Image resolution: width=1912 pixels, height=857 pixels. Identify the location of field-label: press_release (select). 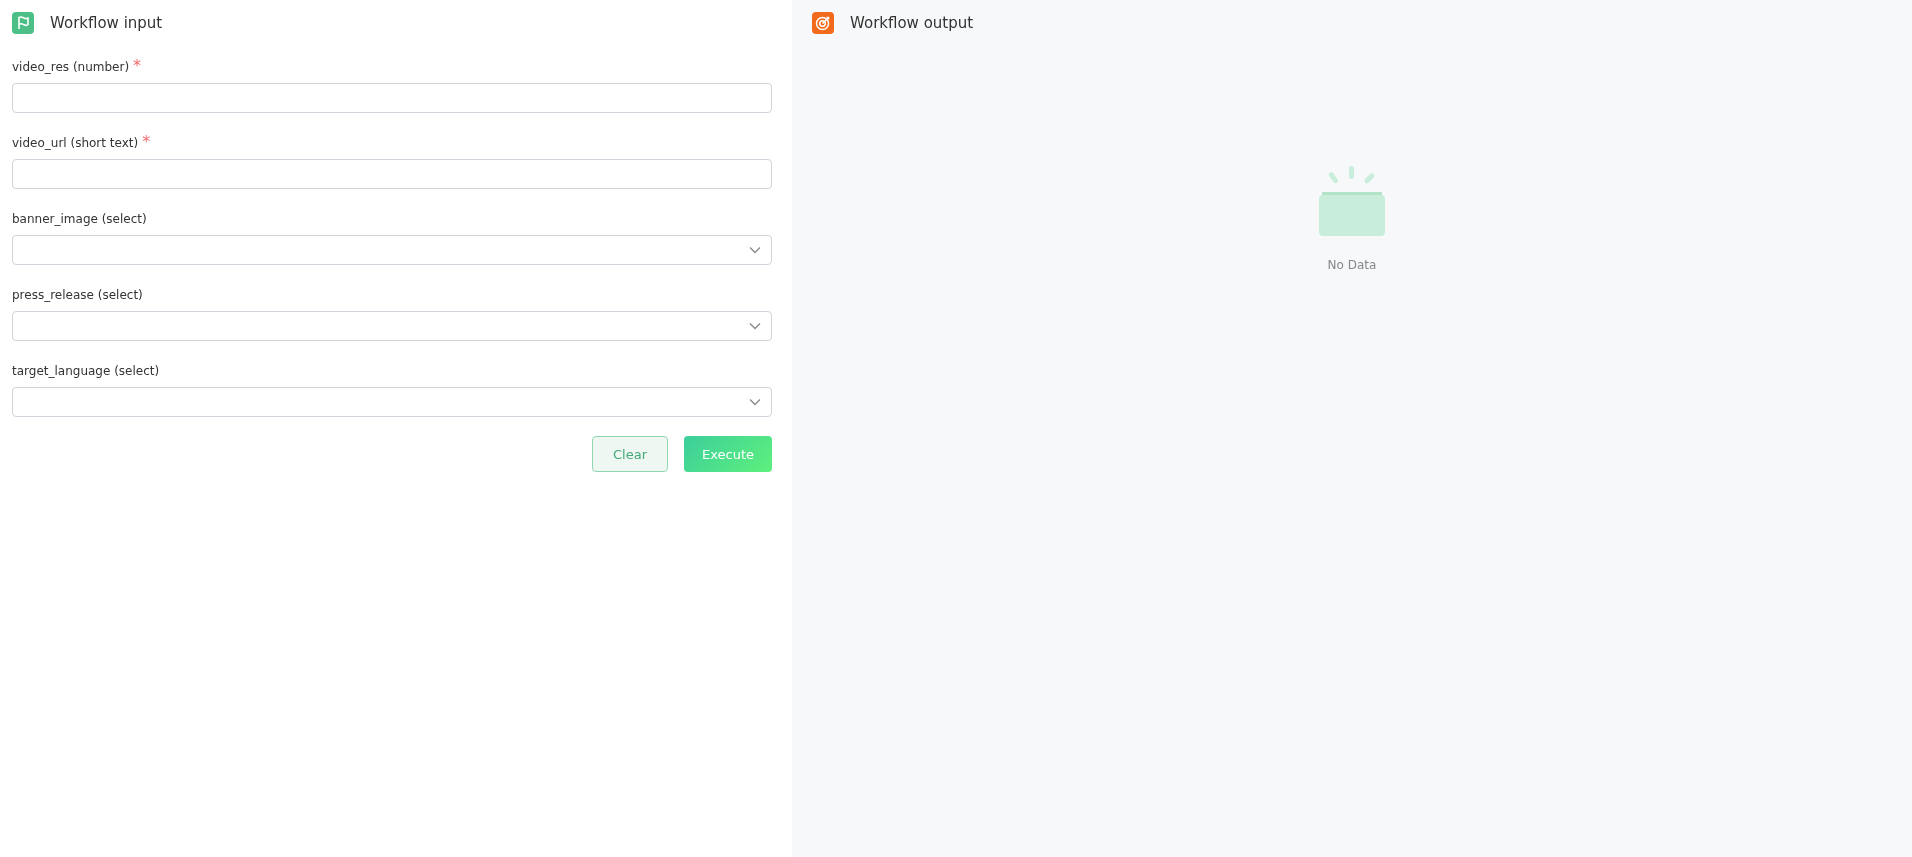
(77, 295).